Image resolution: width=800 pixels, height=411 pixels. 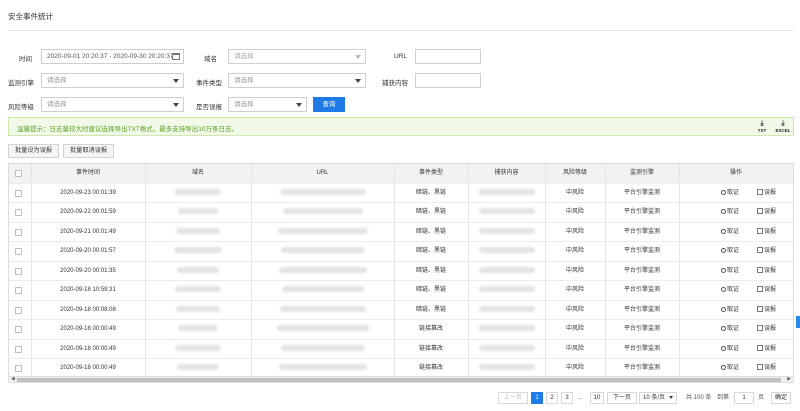 What do you see at coordinates (244, 80) in the screenshot?
I see `event-type-placeholder: 请选择` at bounding box center [244, 80].